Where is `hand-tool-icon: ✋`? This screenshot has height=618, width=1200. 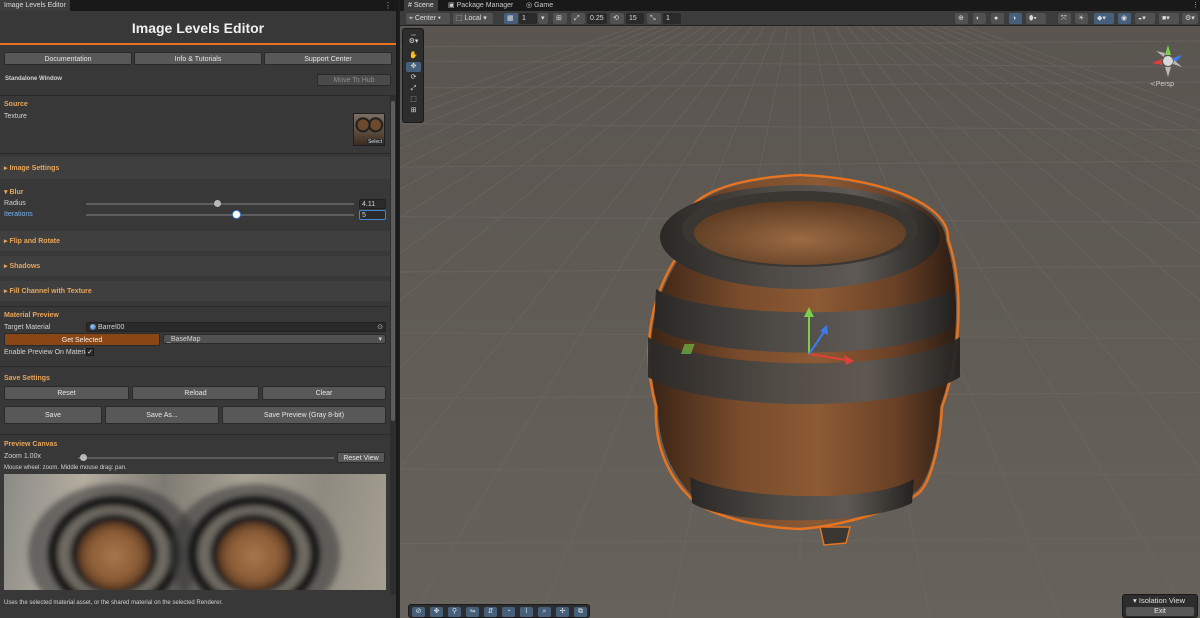 hand-tool-icon: ✋ is located at coordinates (413, 56).